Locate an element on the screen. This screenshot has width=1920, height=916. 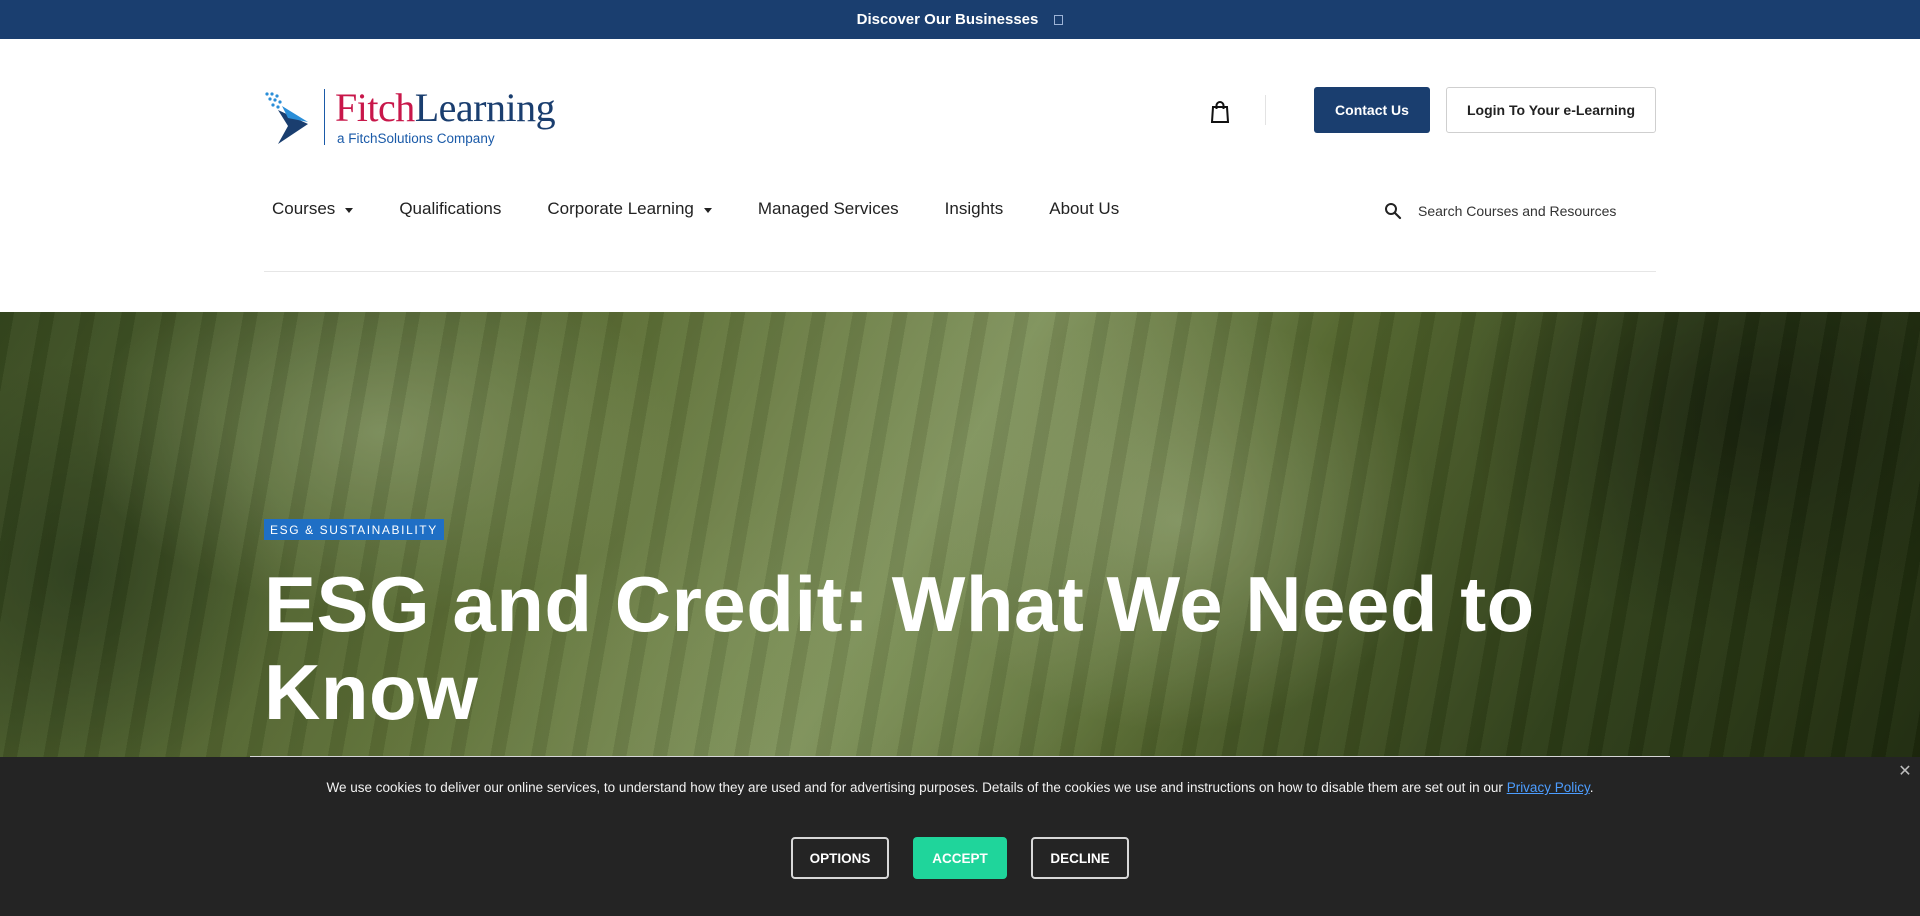
nav-item-insights: Insights is located at coordinates (974, 209).